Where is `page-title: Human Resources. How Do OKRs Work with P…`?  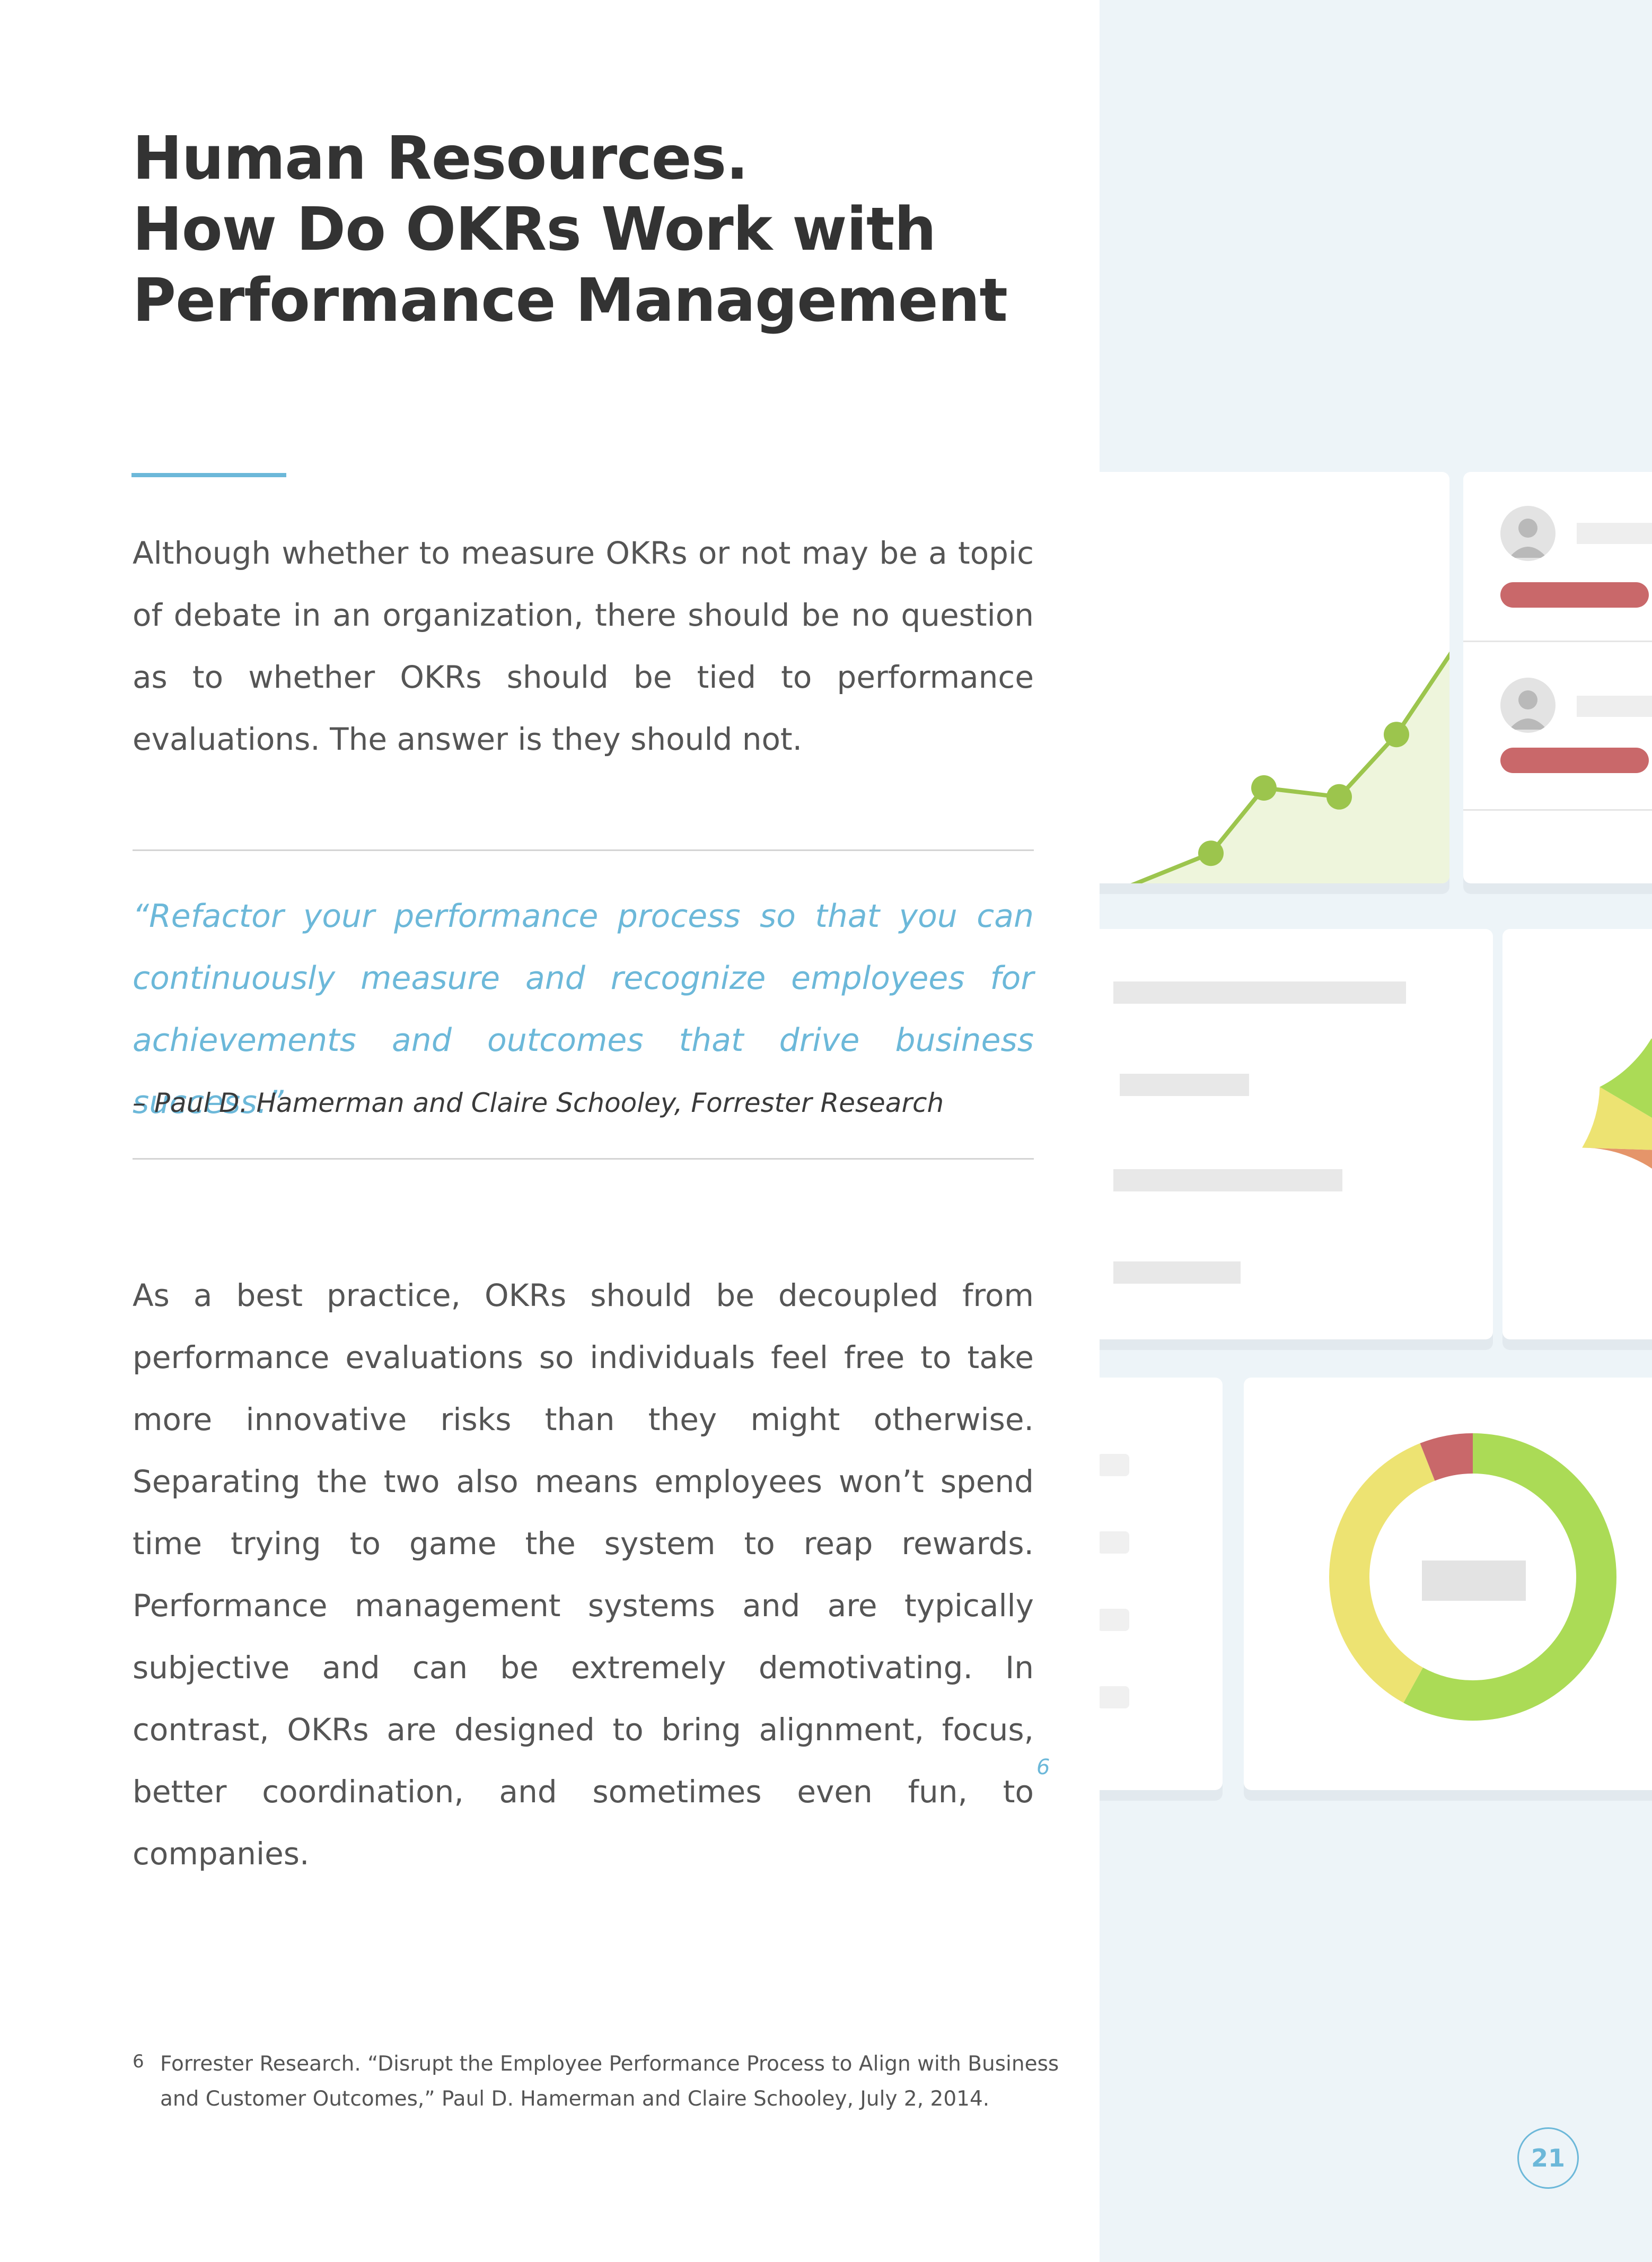 page-title: Human Resources. How Do OKRs Work with P… is located at coordinates (610, 229).